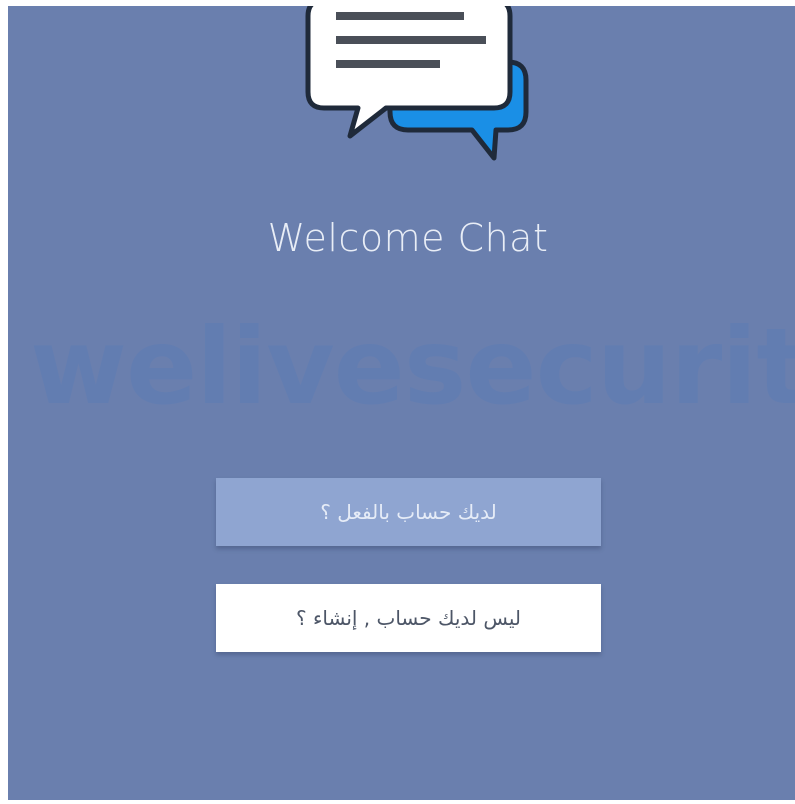 Image resolution: width=795 pixels, height=804 pixels. Describe the element at coordinates (408, 238) in the screenshot. I see `app-title: Welcome Chat` at that location.